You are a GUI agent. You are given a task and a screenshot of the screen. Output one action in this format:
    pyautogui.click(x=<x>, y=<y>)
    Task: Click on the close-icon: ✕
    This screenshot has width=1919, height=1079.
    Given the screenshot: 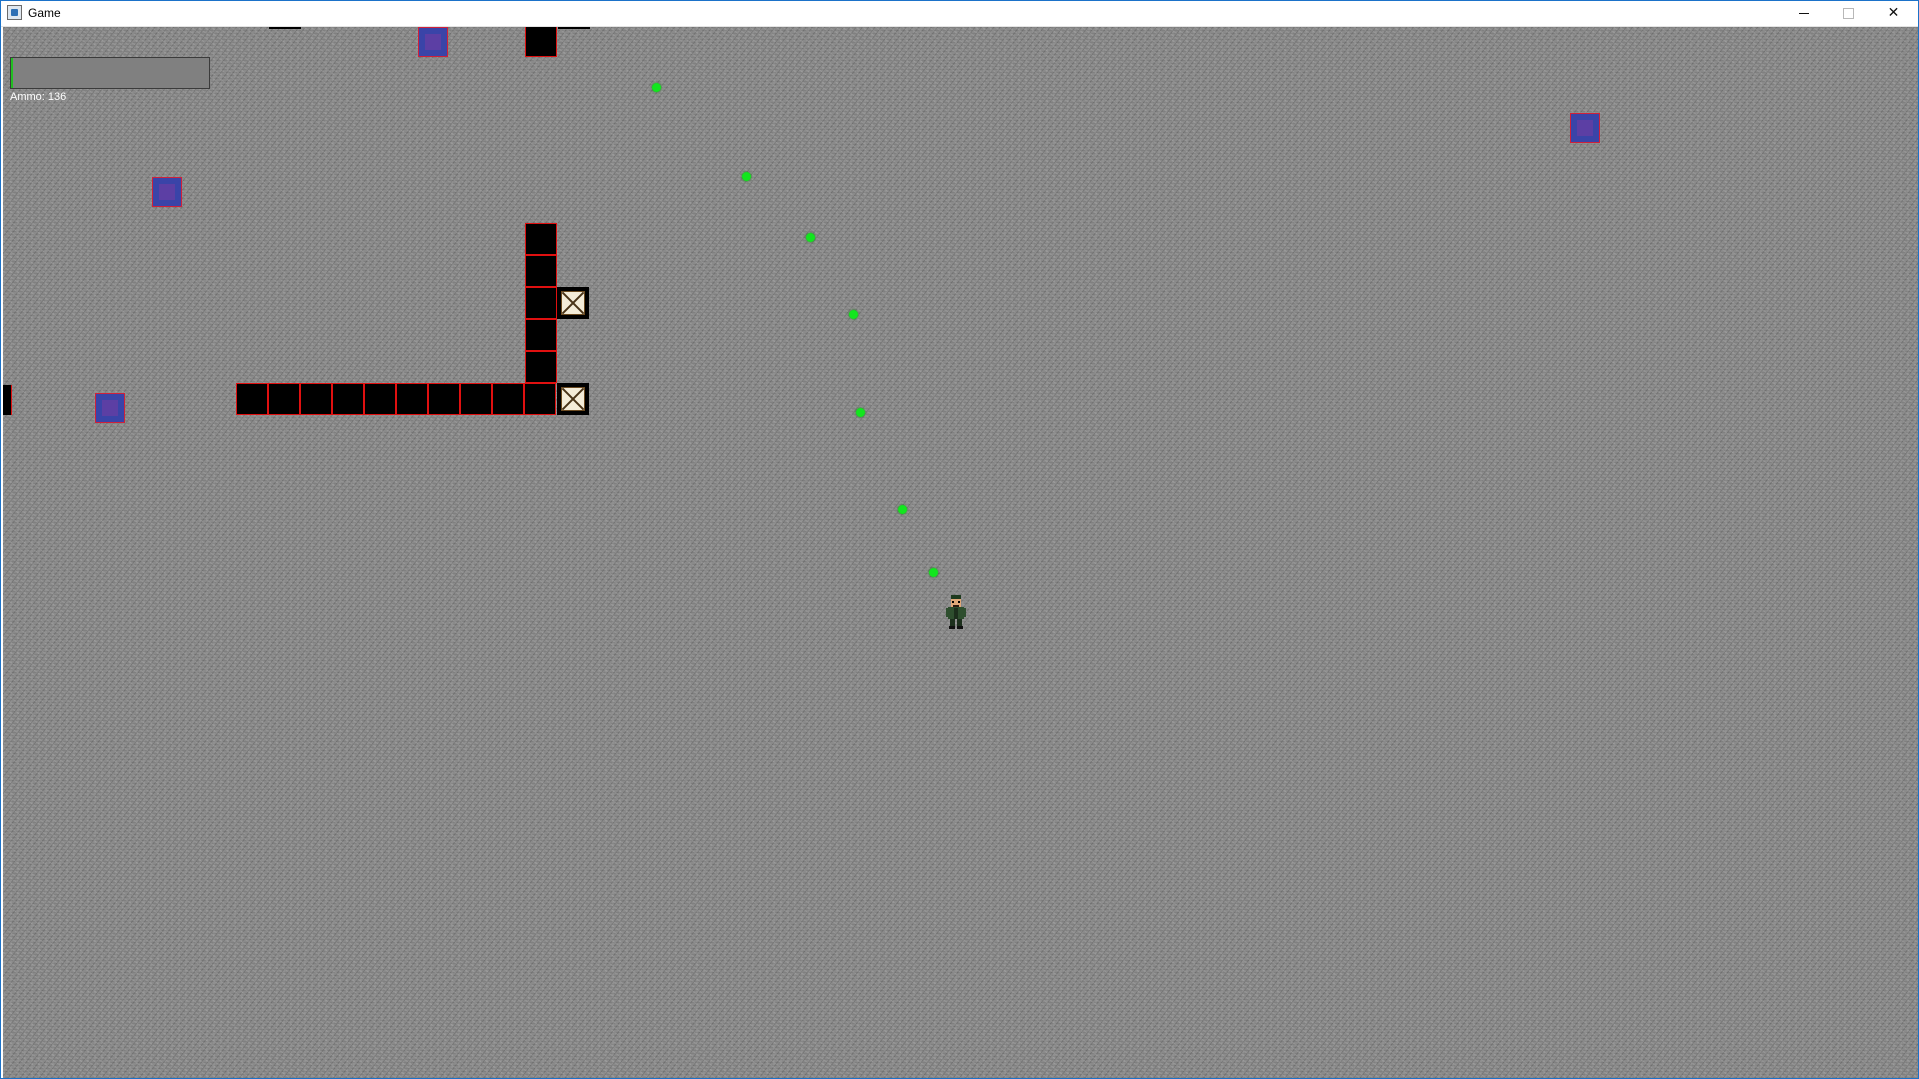 What is the action you would take?
    pyautogui.click(x=1893, y=13)
    